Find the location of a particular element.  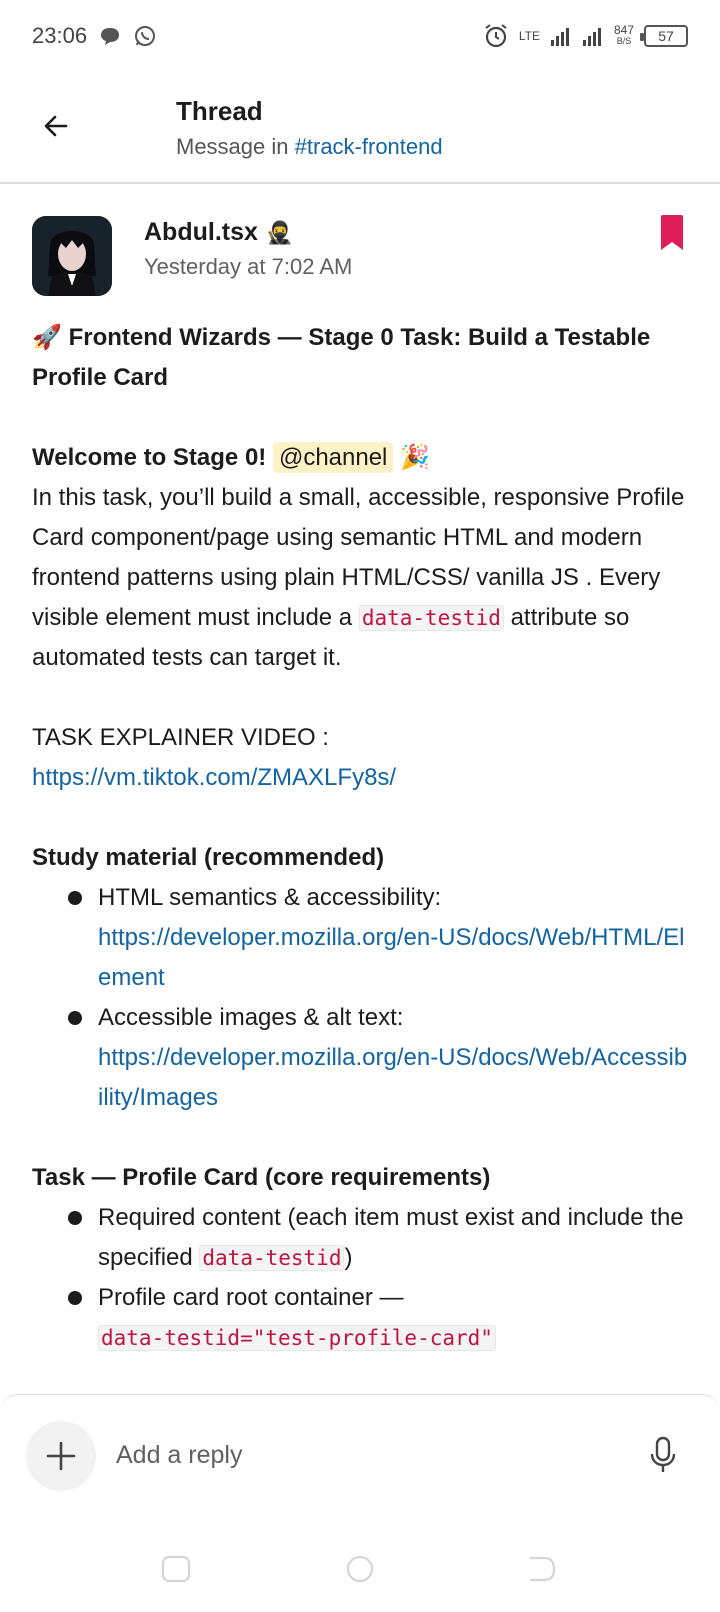

ninja-emoji: 🥷 is located at coordinates (279, 232).